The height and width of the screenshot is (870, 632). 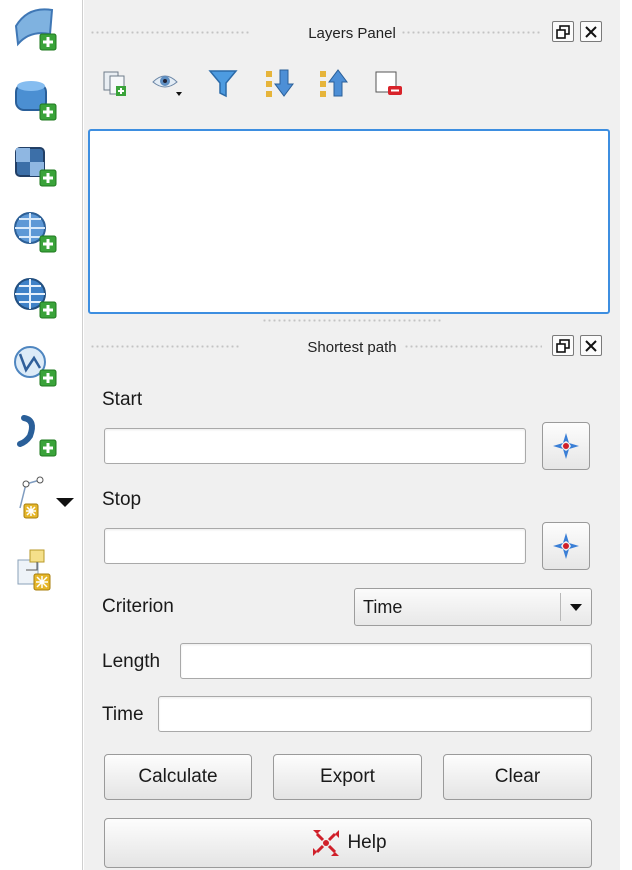 I want to click on calculate-button: Calculate, so click(x=178, y=777).